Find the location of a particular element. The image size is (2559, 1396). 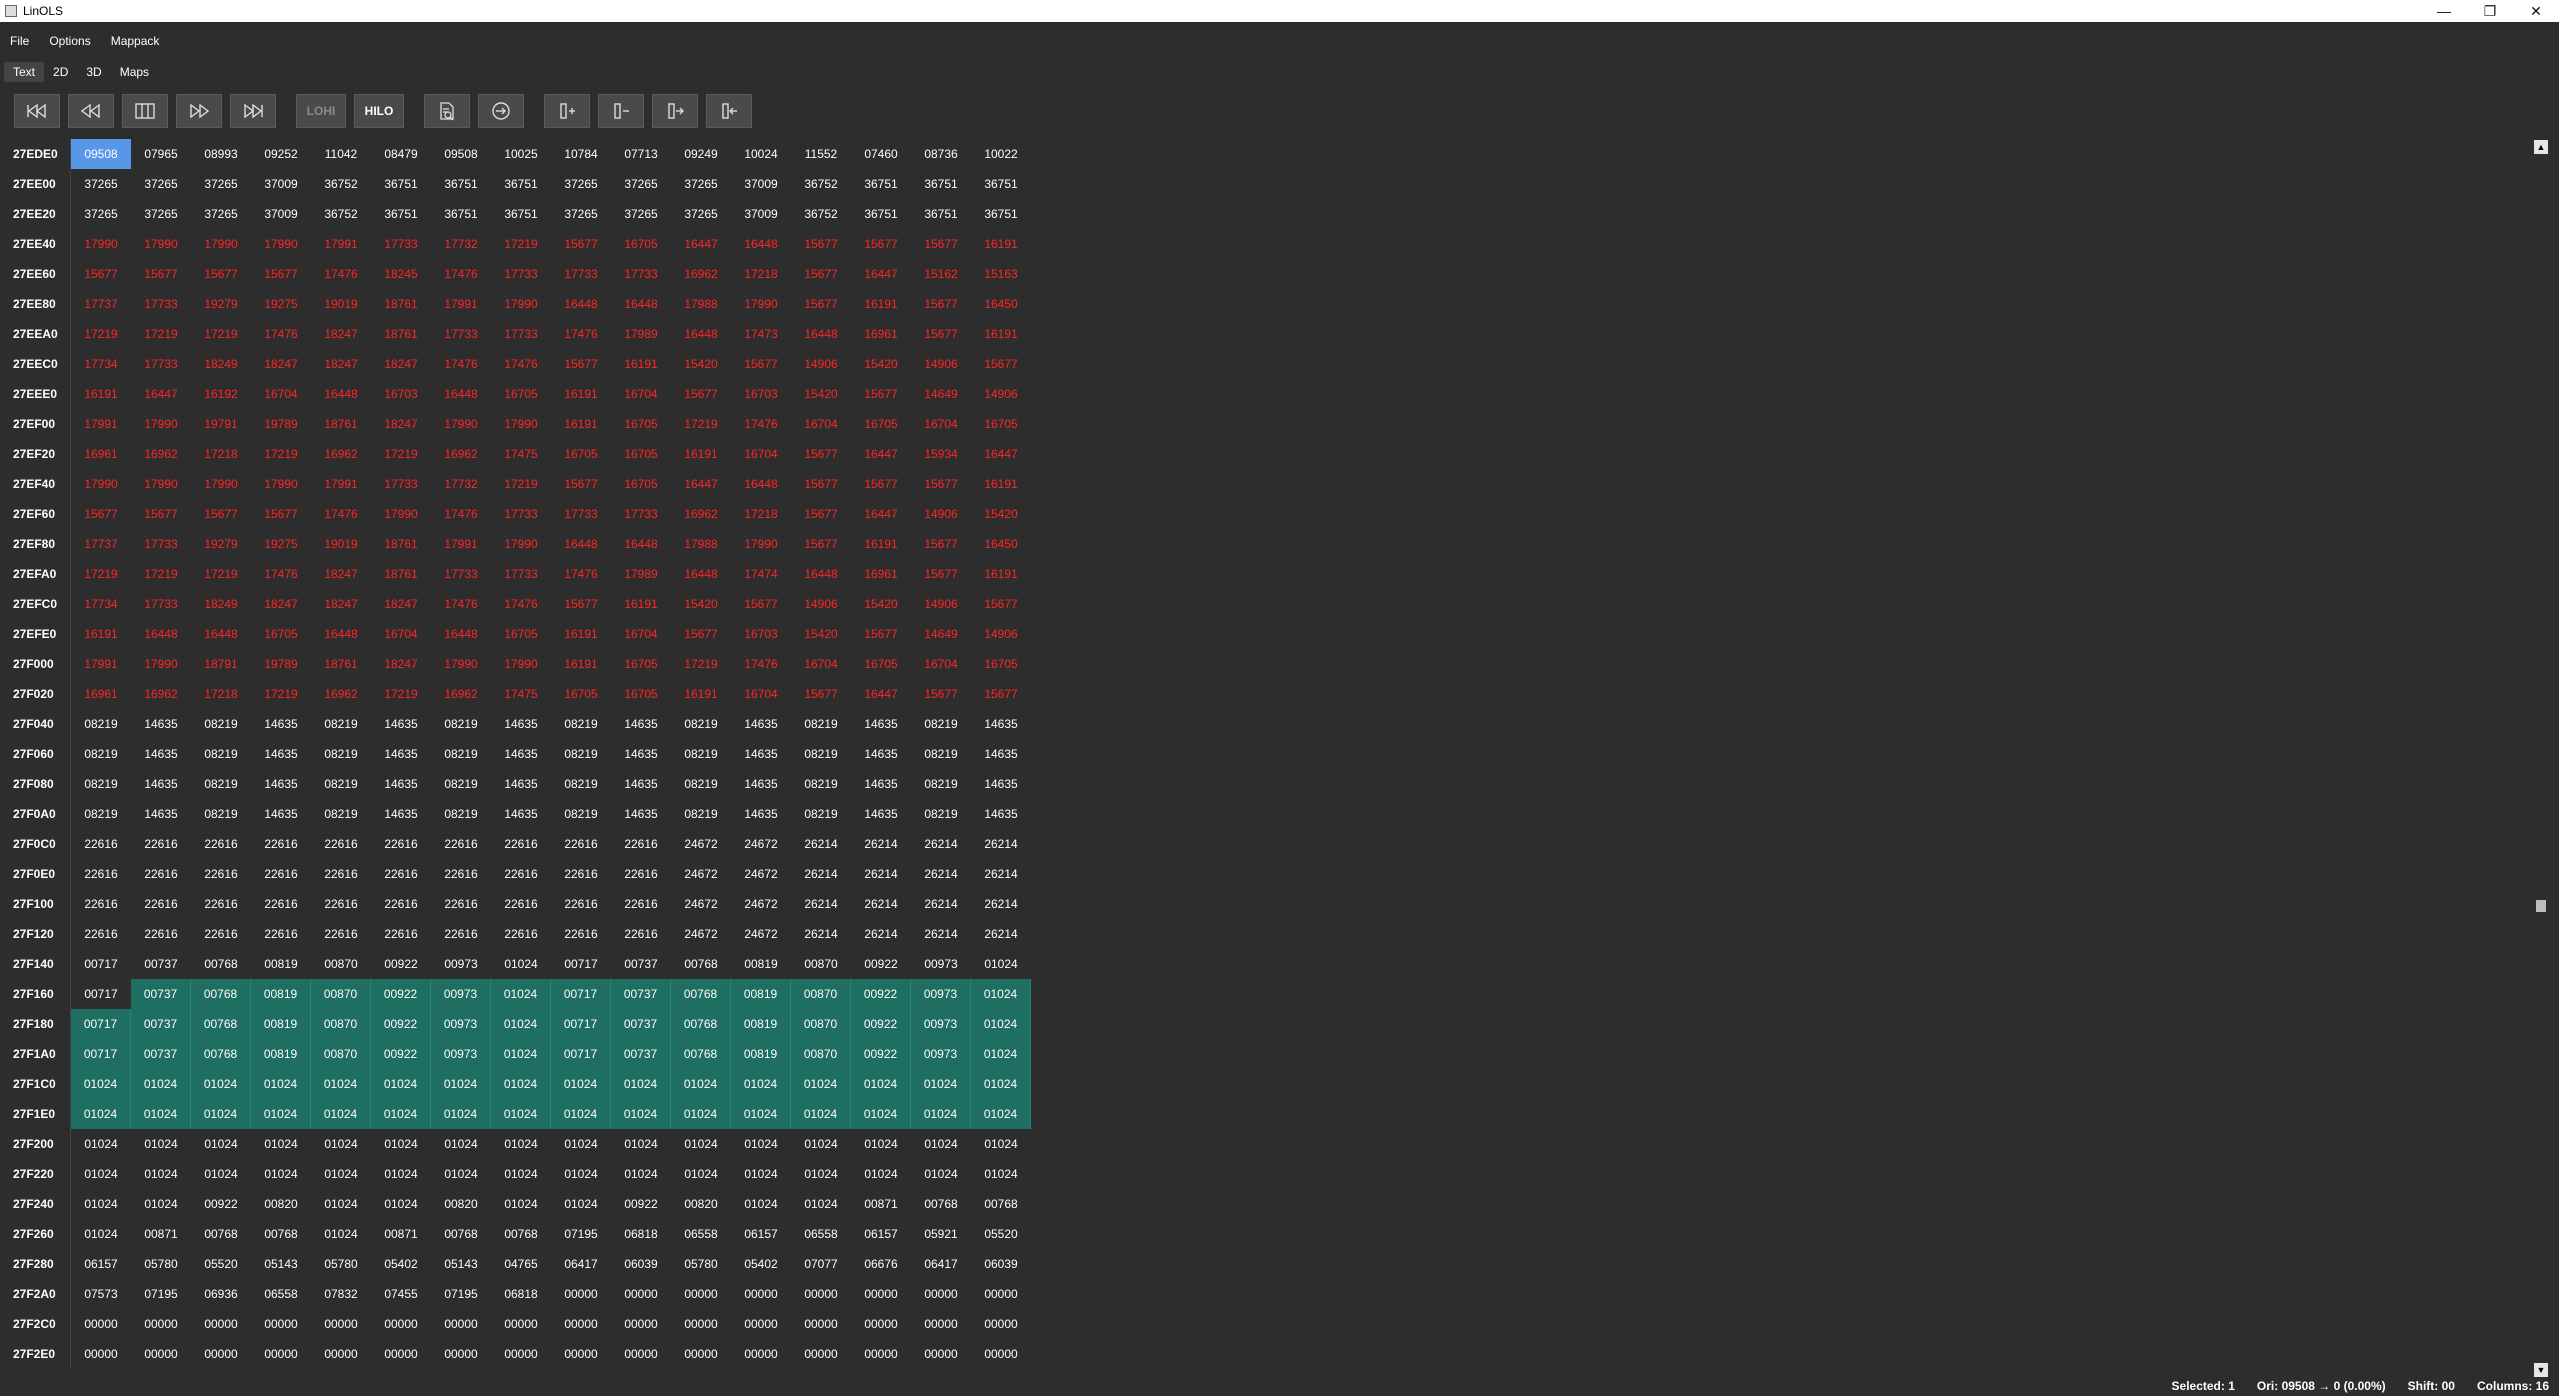

data-cell: 18791 is located at coordinates (221, 664).